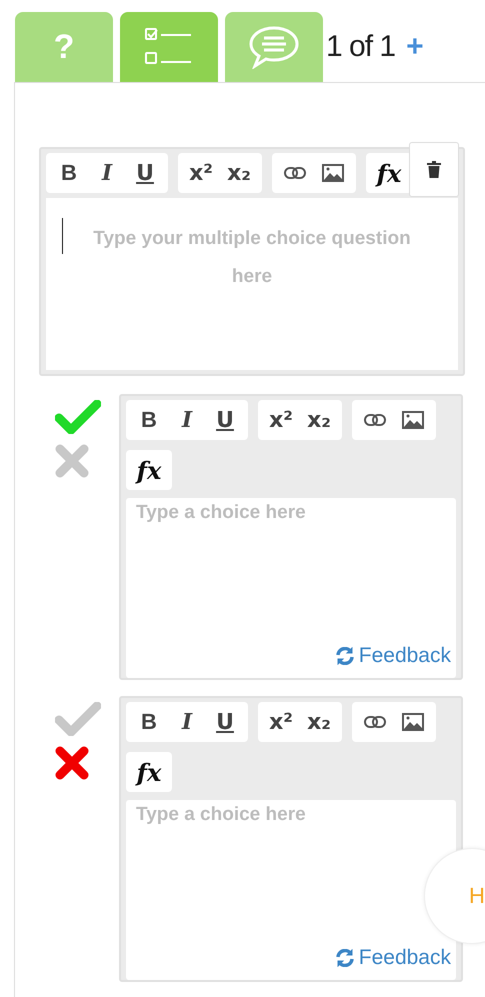 Image resolution: width=485 pixels, height=997 pixels. I want to click on question-input: Type your multiple choice question here, so click(252, 284).